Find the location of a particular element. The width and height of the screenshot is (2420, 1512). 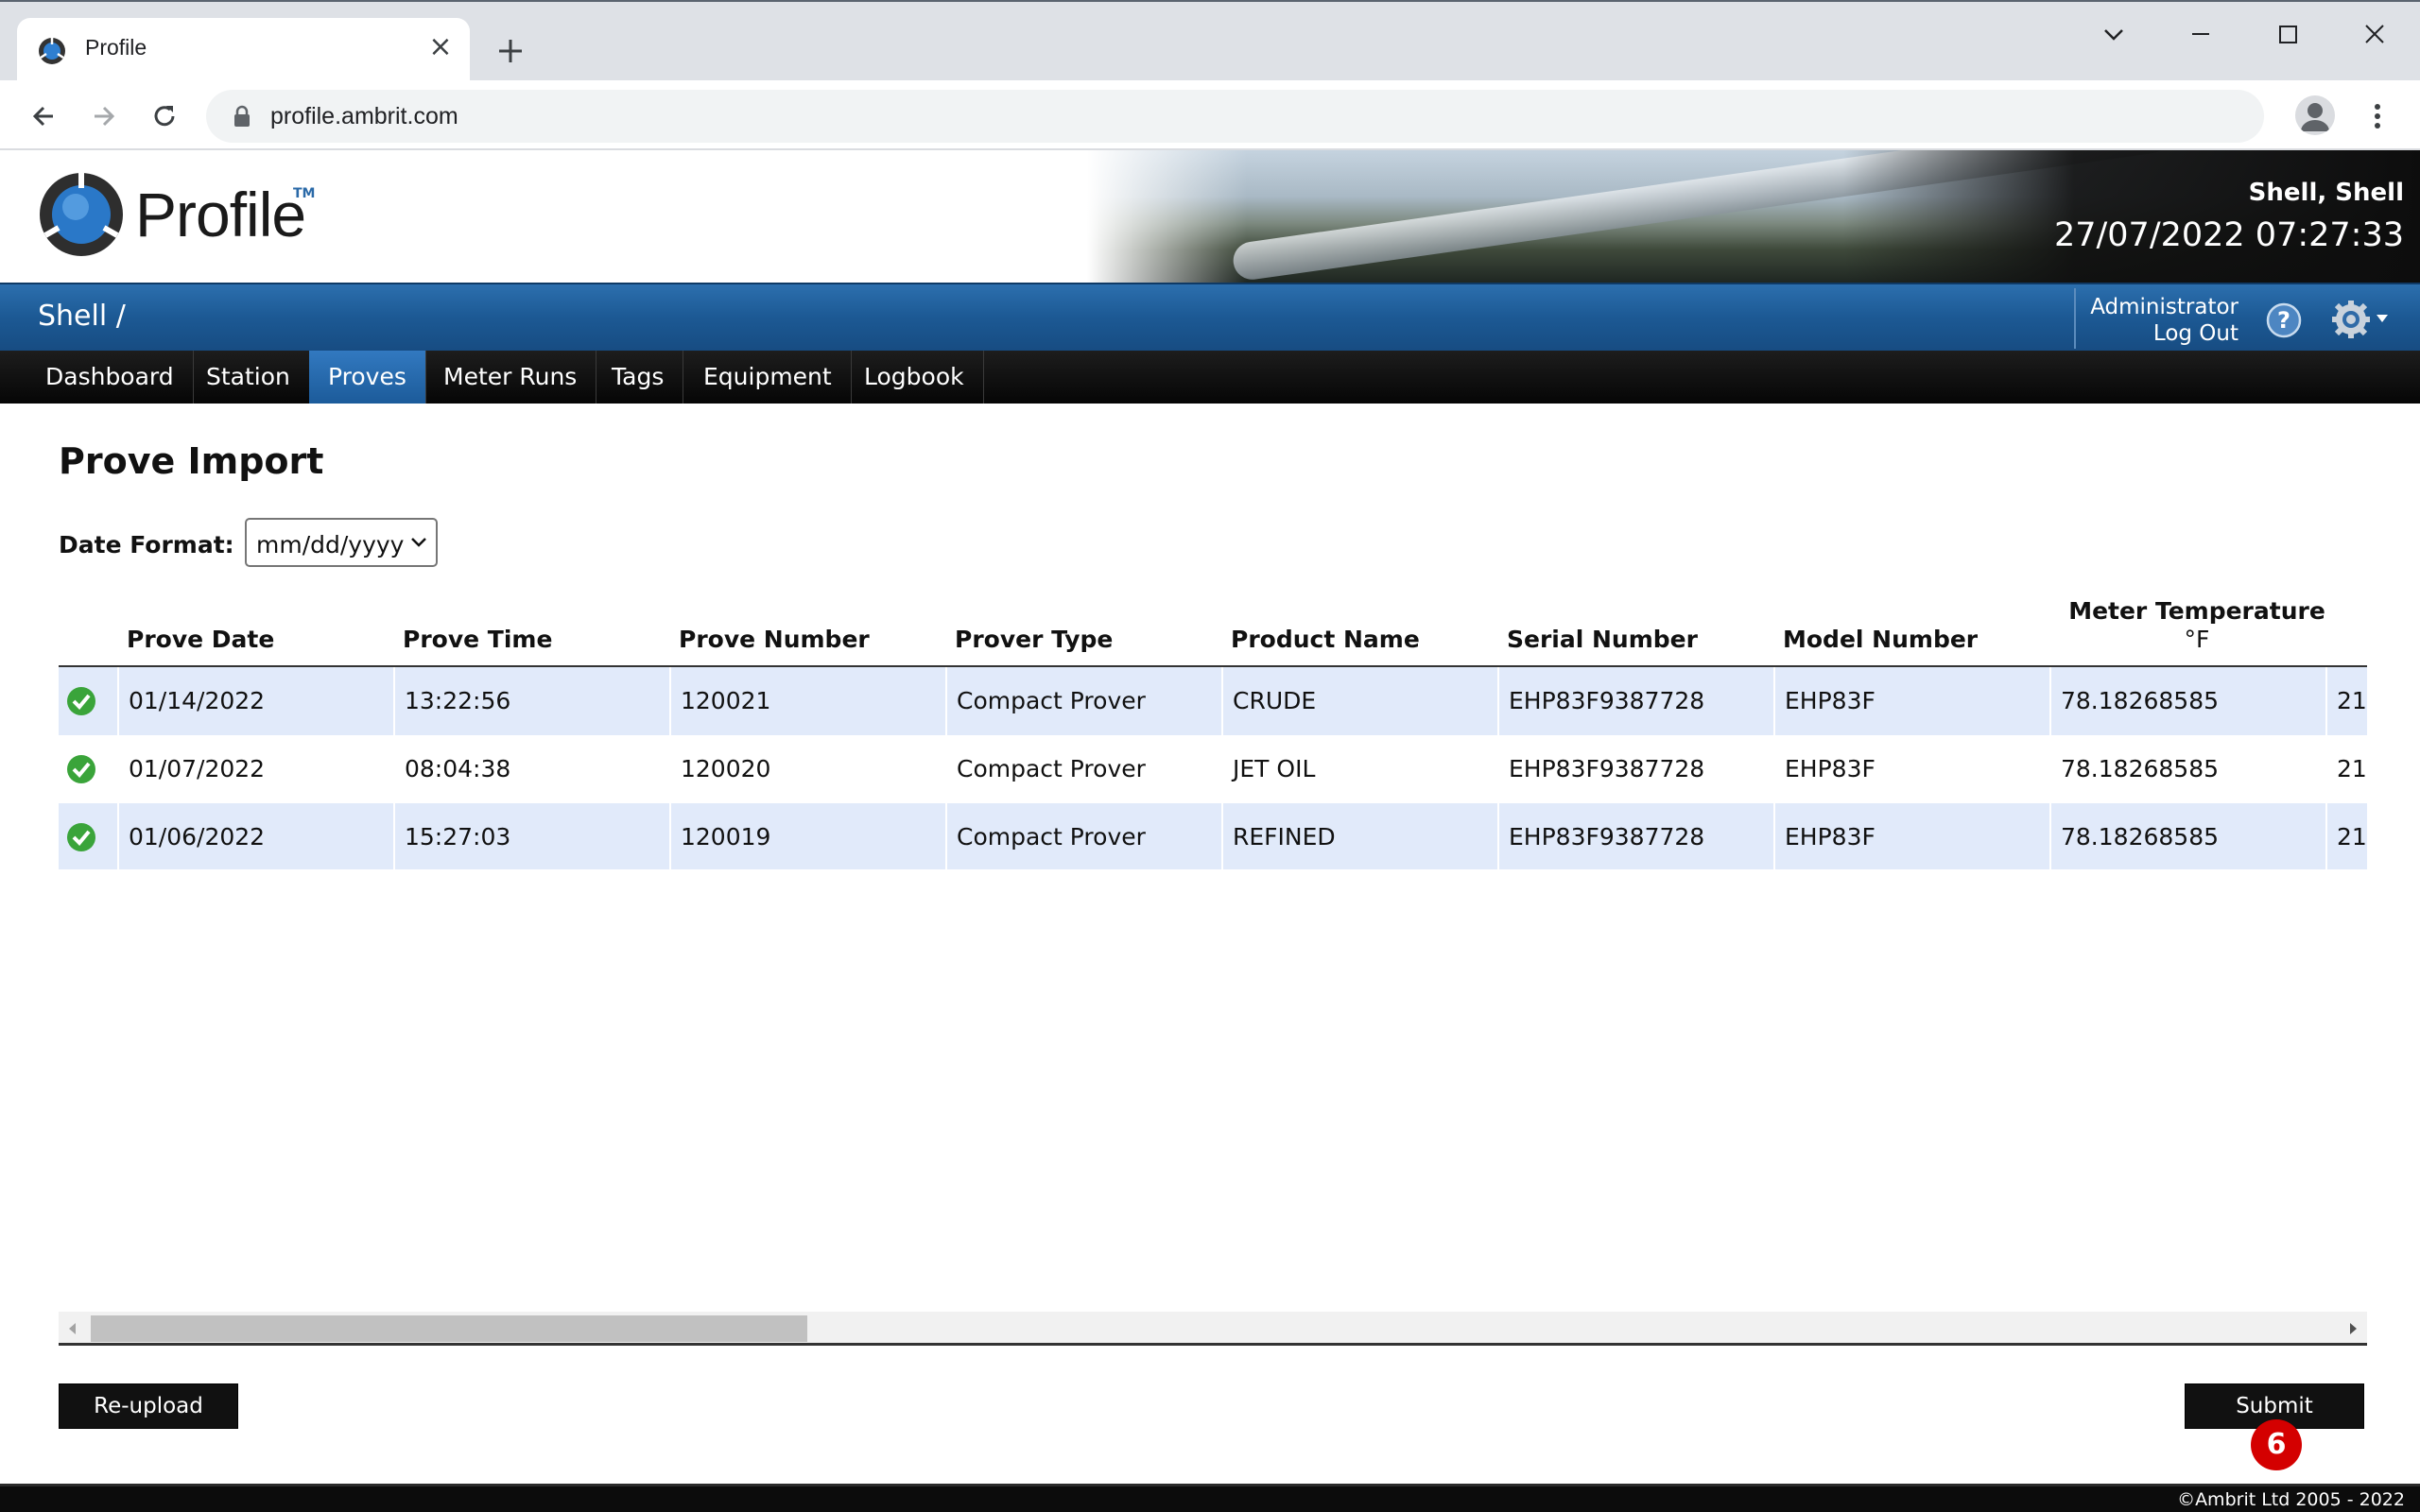

cell-prove-time: 13:22:56 is located at coordinates (451, 701).